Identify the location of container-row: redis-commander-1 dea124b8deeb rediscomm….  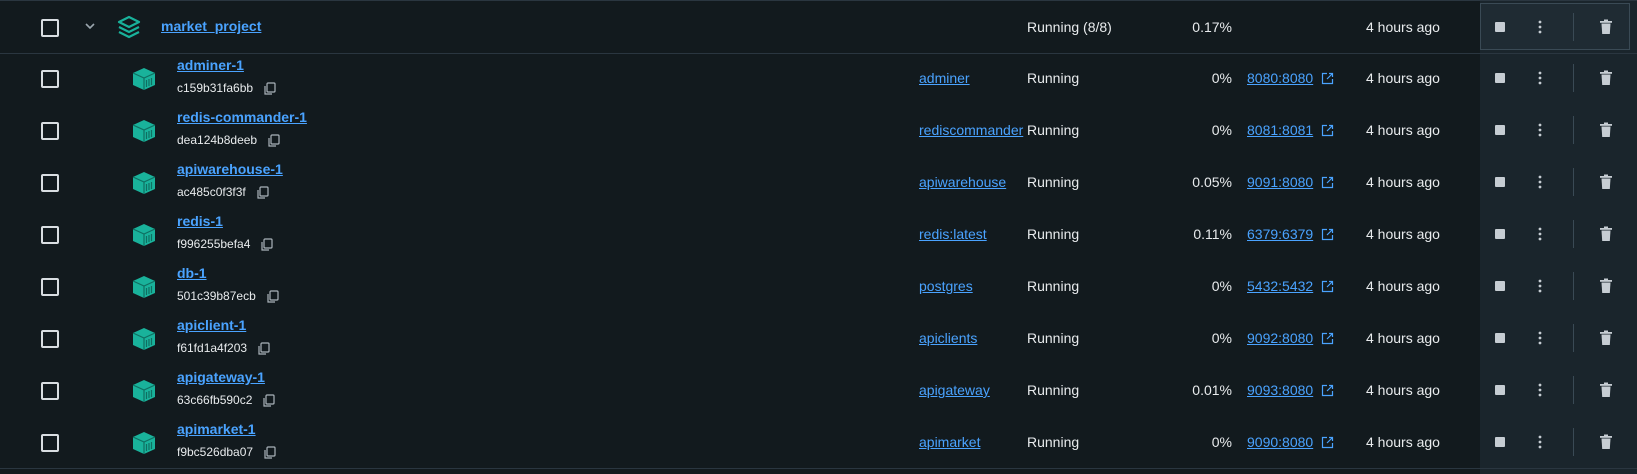
(818, 130).